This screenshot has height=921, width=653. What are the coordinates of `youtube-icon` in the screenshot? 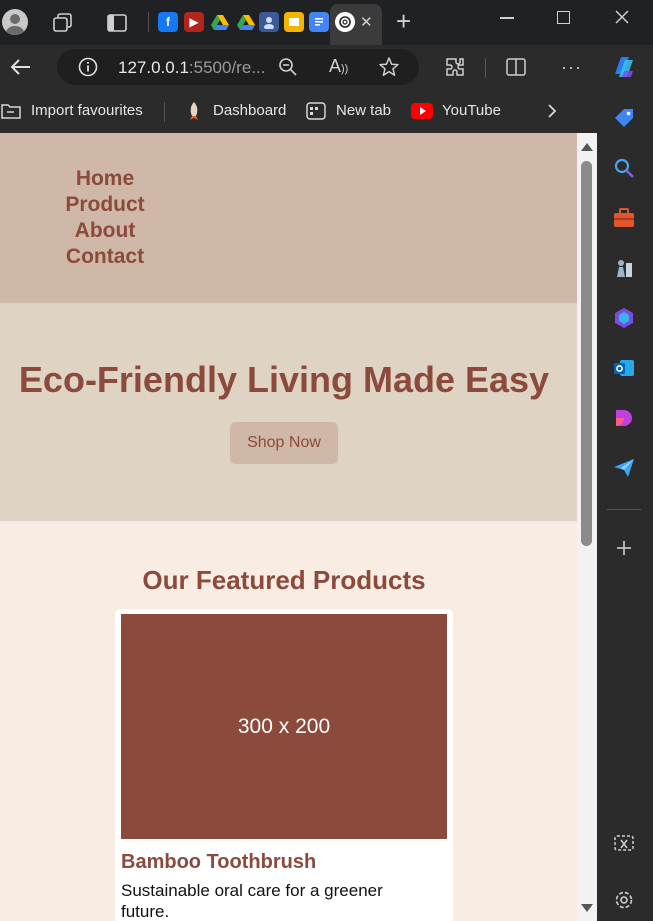 It's located at (422, 111).